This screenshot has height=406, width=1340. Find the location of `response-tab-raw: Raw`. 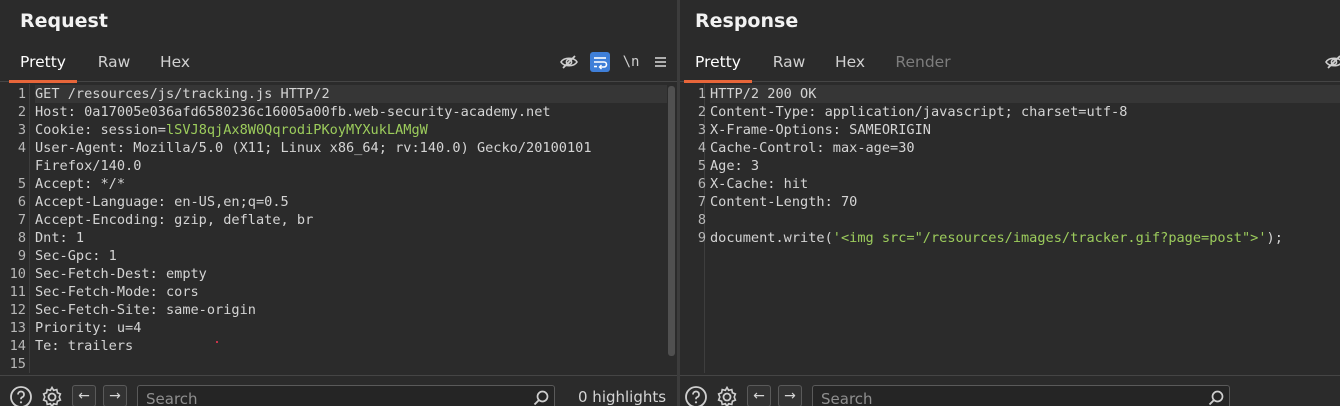

response-tab-raw: Raw is located at coordinates (789, 62).